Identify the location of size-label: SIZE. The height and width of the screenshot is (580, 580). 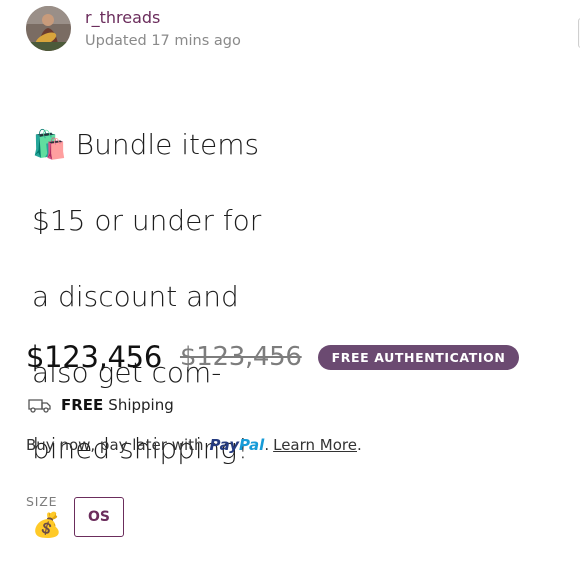
(42, 501).